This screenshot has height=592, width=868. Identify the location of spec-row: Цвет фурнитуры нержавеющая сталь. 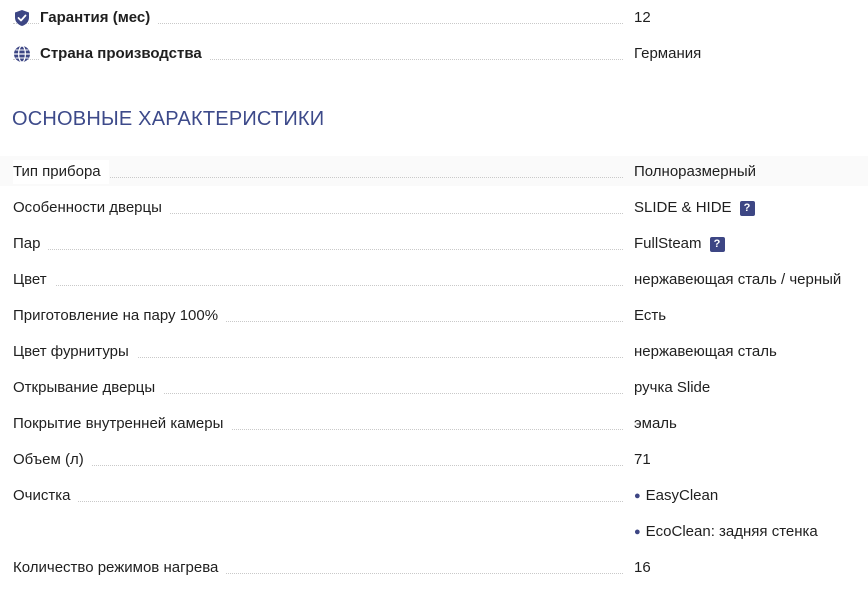
(440, 352).